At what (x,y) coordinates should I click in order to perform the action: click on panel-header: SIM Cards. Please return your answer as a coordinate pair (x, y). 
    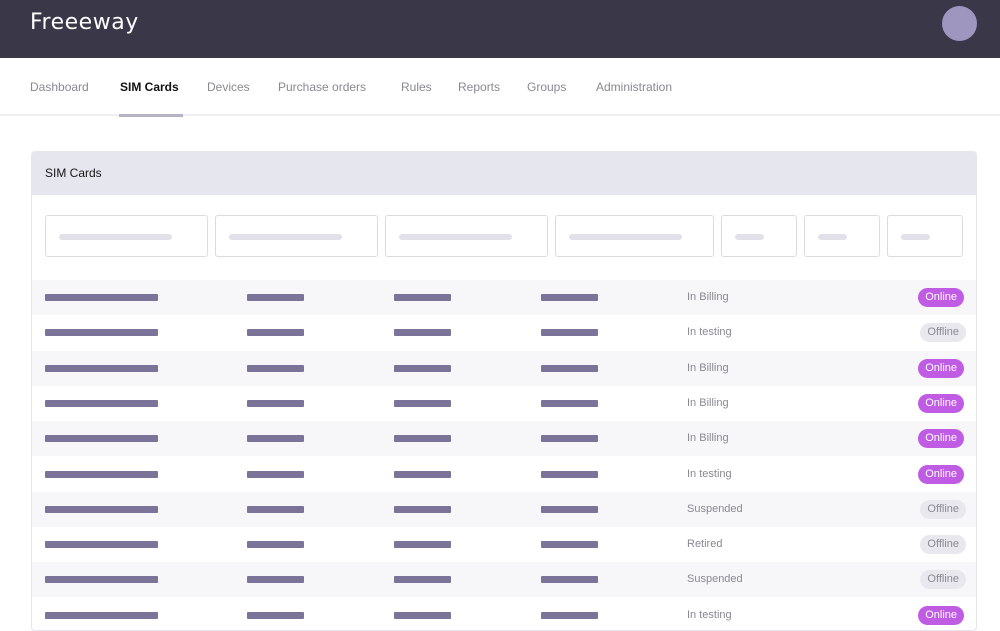
    Looking at the image, I should click on (504, 173).